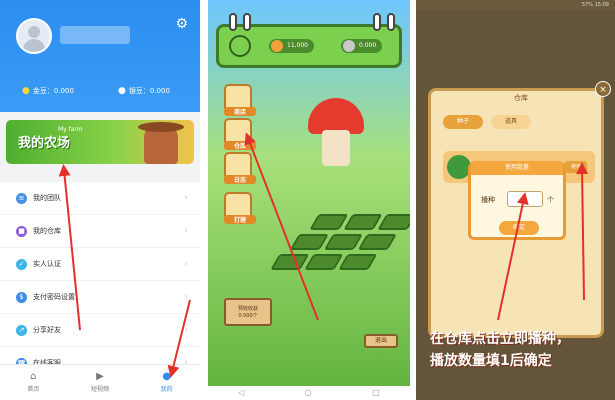  What do you see at coordinates (34, 36) in the screenshot?
I see `avatar` at bounding box center [34, 36].